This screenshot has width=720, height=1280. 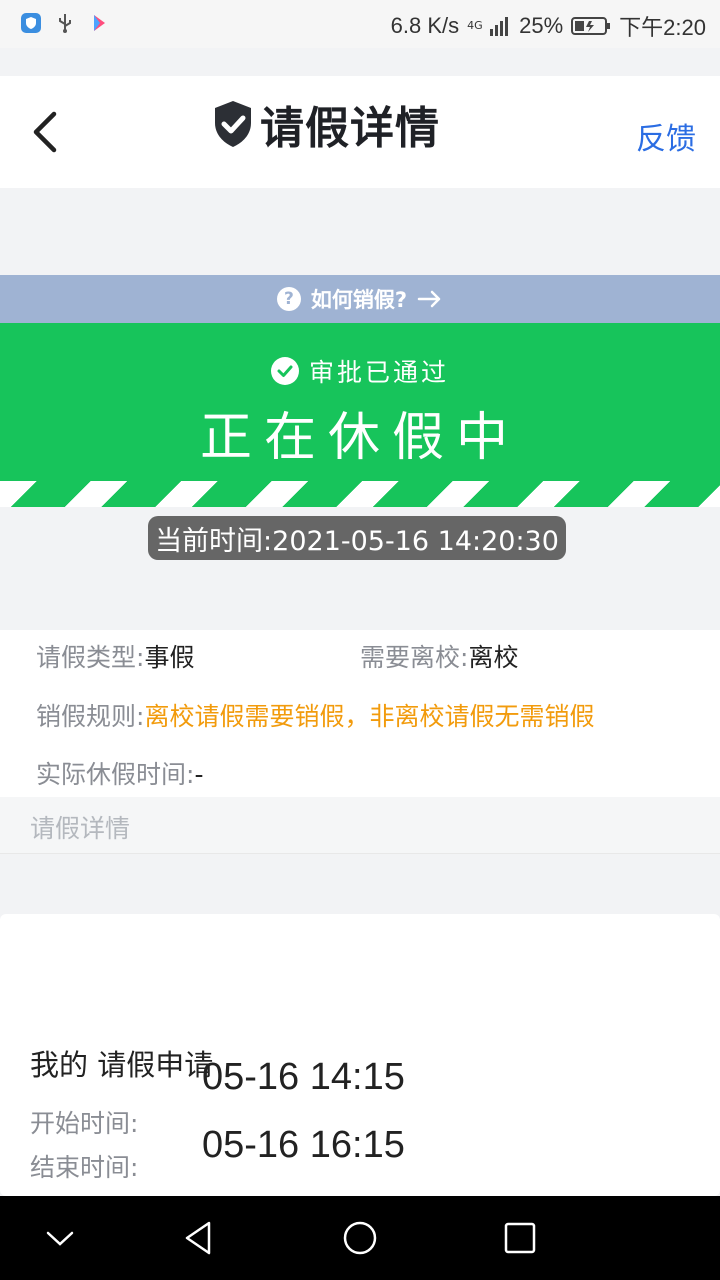 I want to click on question-icon: ?, so click(x=288, y=299).